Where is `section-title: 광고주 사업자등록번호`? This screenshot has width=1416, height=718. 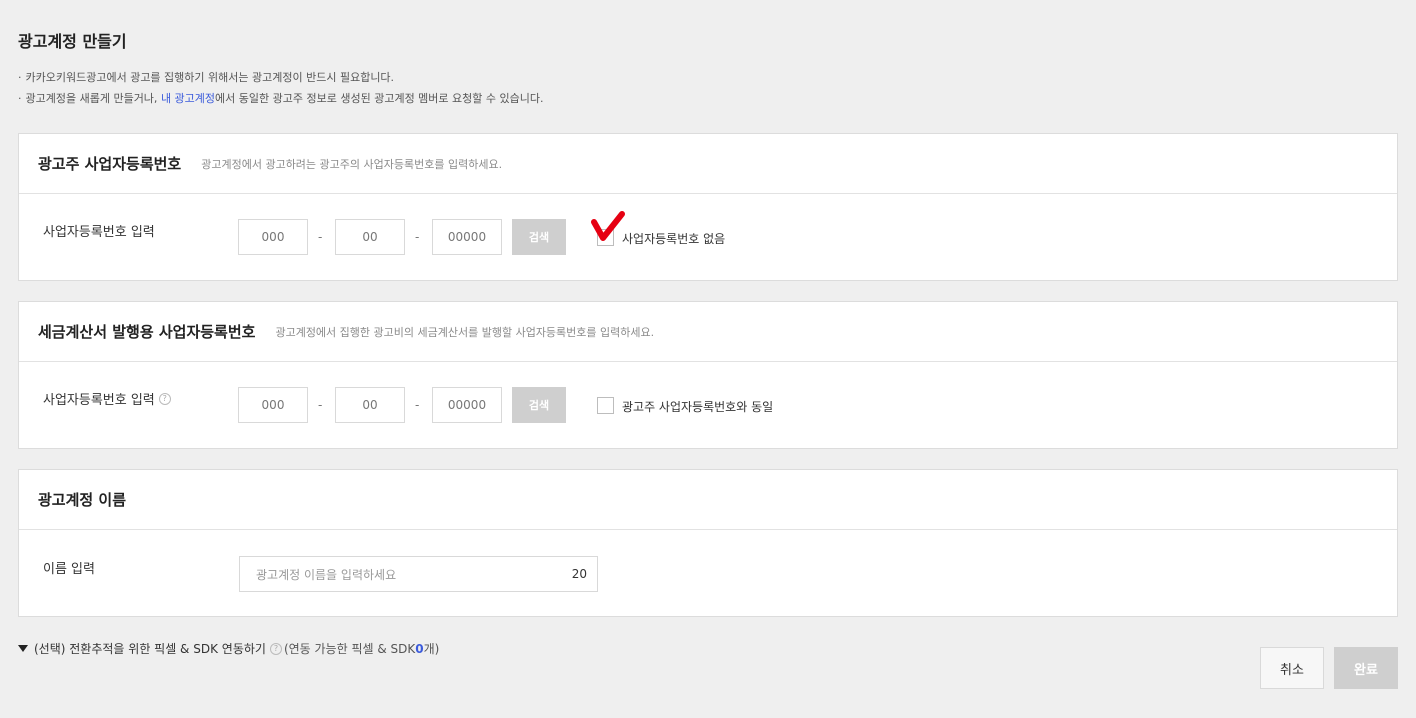
section-title: 광고주 사업자등록번호 is located at coordinates (110, 164).